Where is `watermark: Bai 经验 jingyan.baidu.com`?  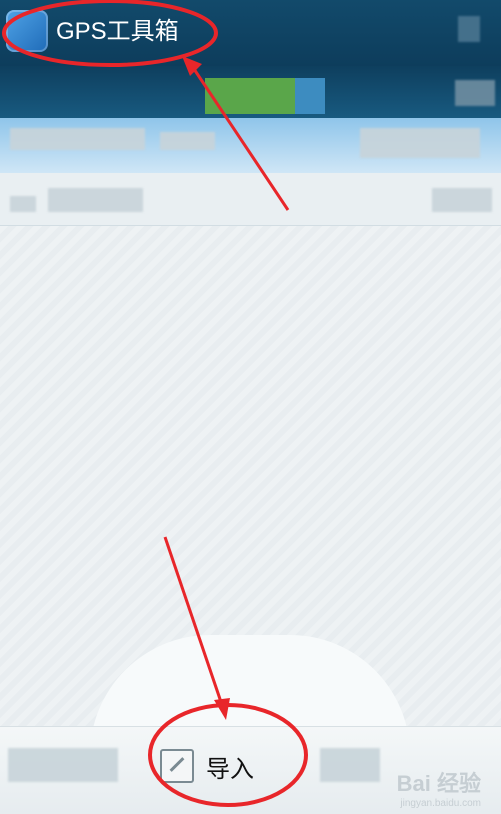
watermark: Bai 经验 jingyan.baidu.com is located at coordinates (439, 787).